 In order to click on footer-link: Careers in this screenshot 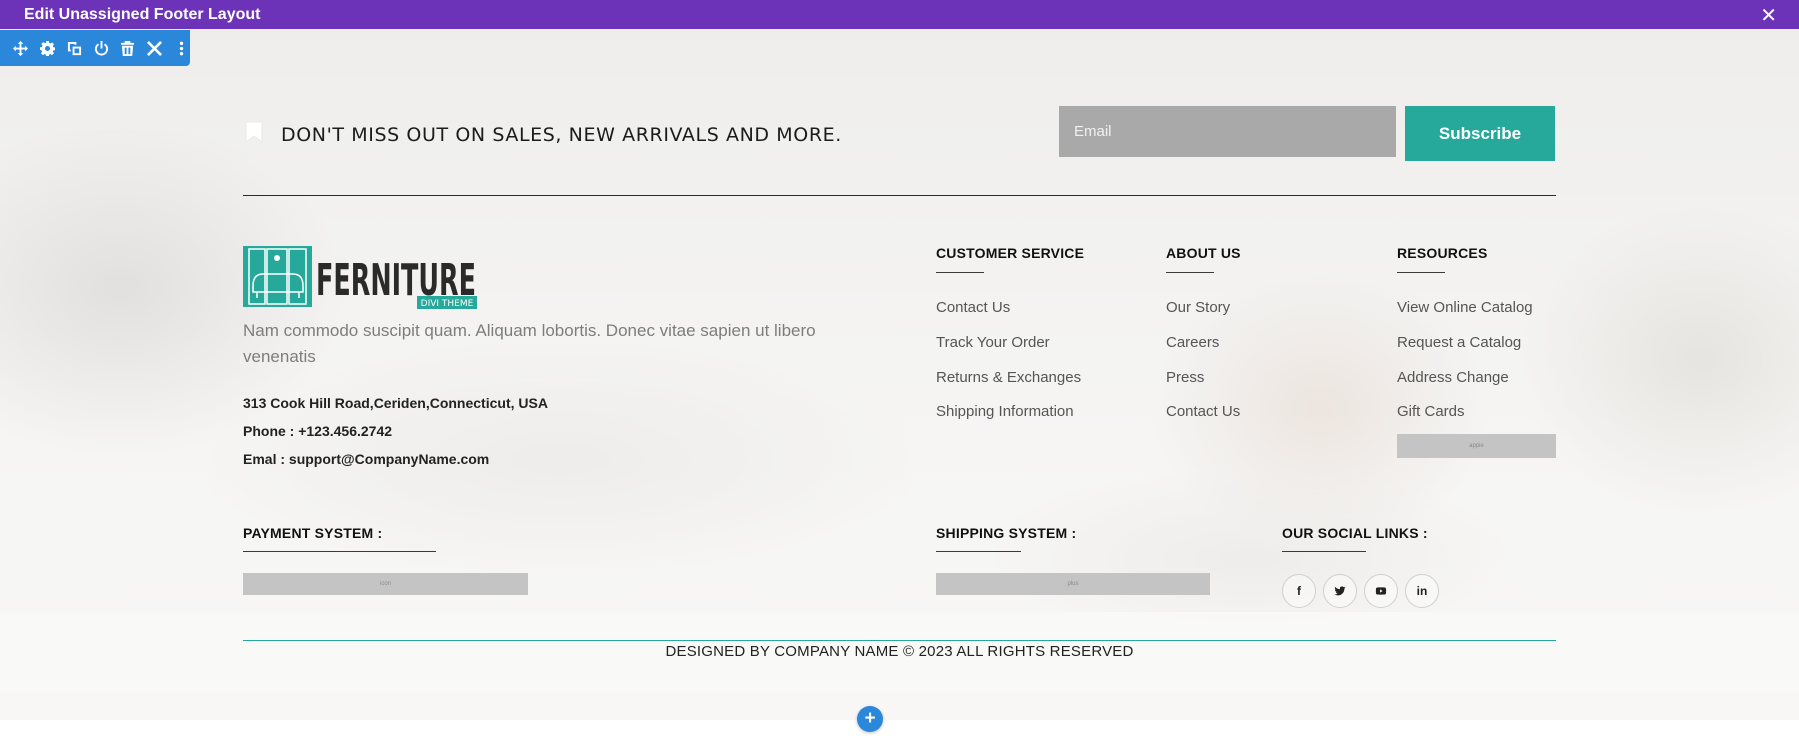, I will do `click(1192, 342)`.